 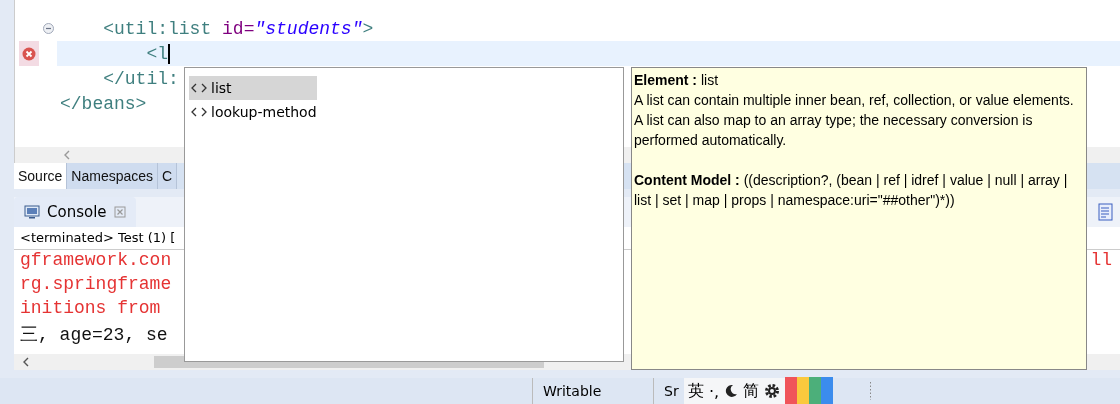 I want to click on console-line: initions from, so click(x=90, y=309).